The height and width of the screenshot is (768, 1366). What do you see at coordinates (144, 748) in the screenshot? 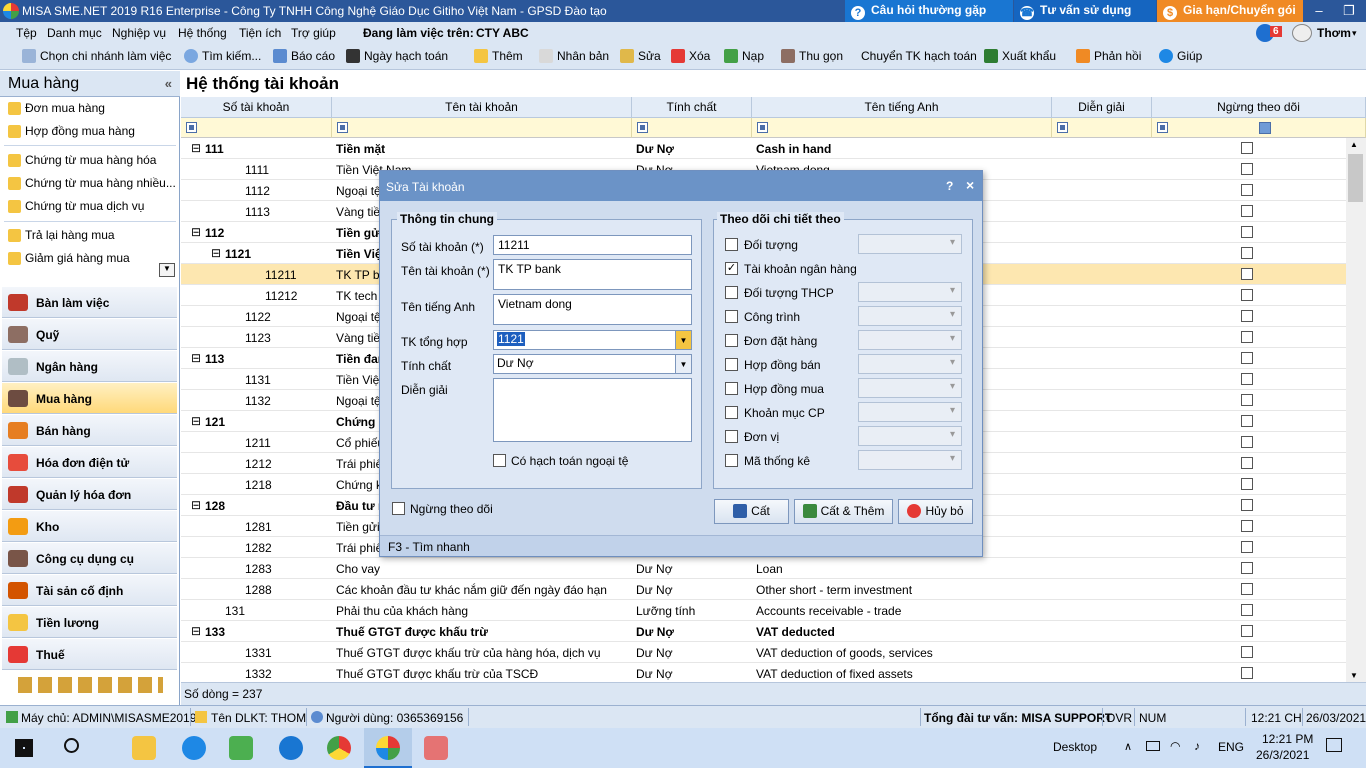
I see `file-explorer-icon` at bounding box center [144, 748].